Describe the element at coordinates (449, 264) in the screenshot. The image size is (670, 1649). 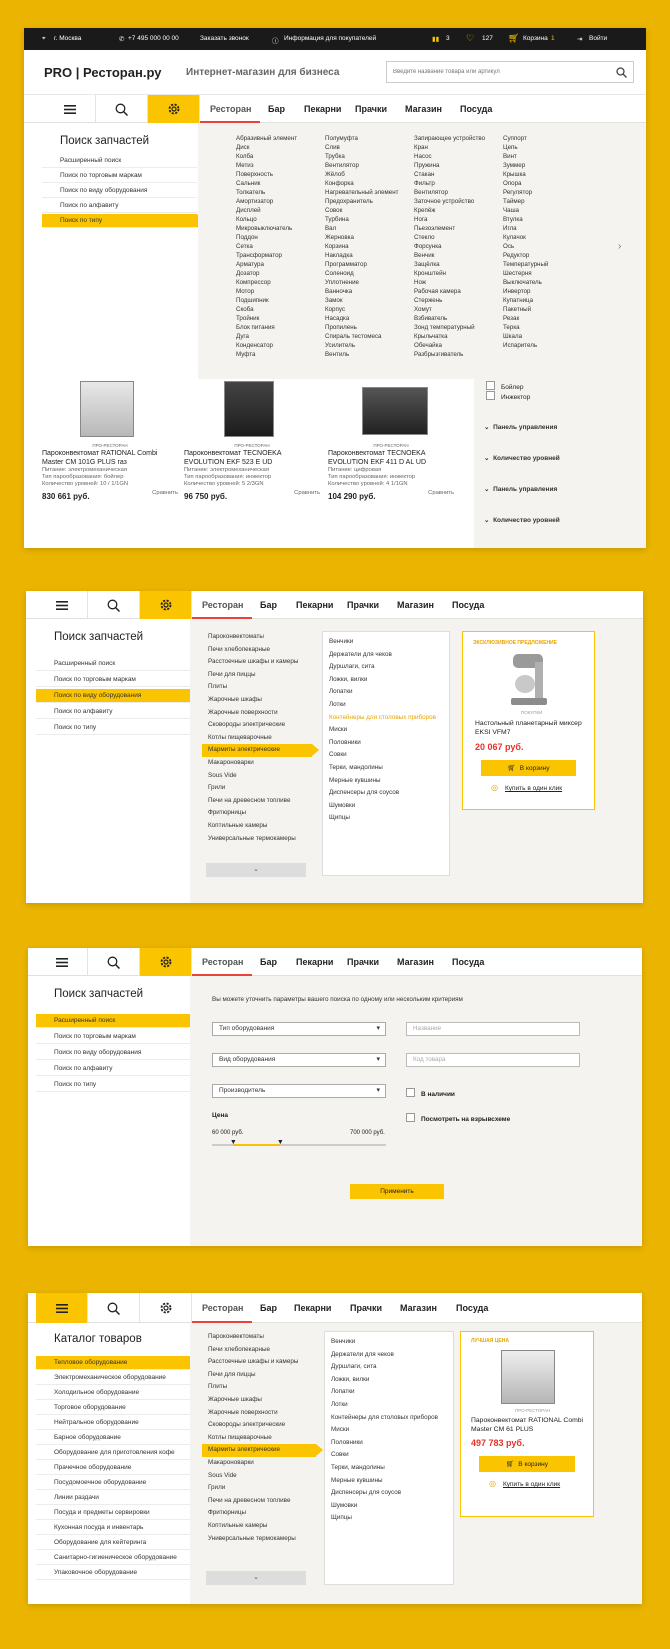
I see `part-type-link: Защёлка` at that location.